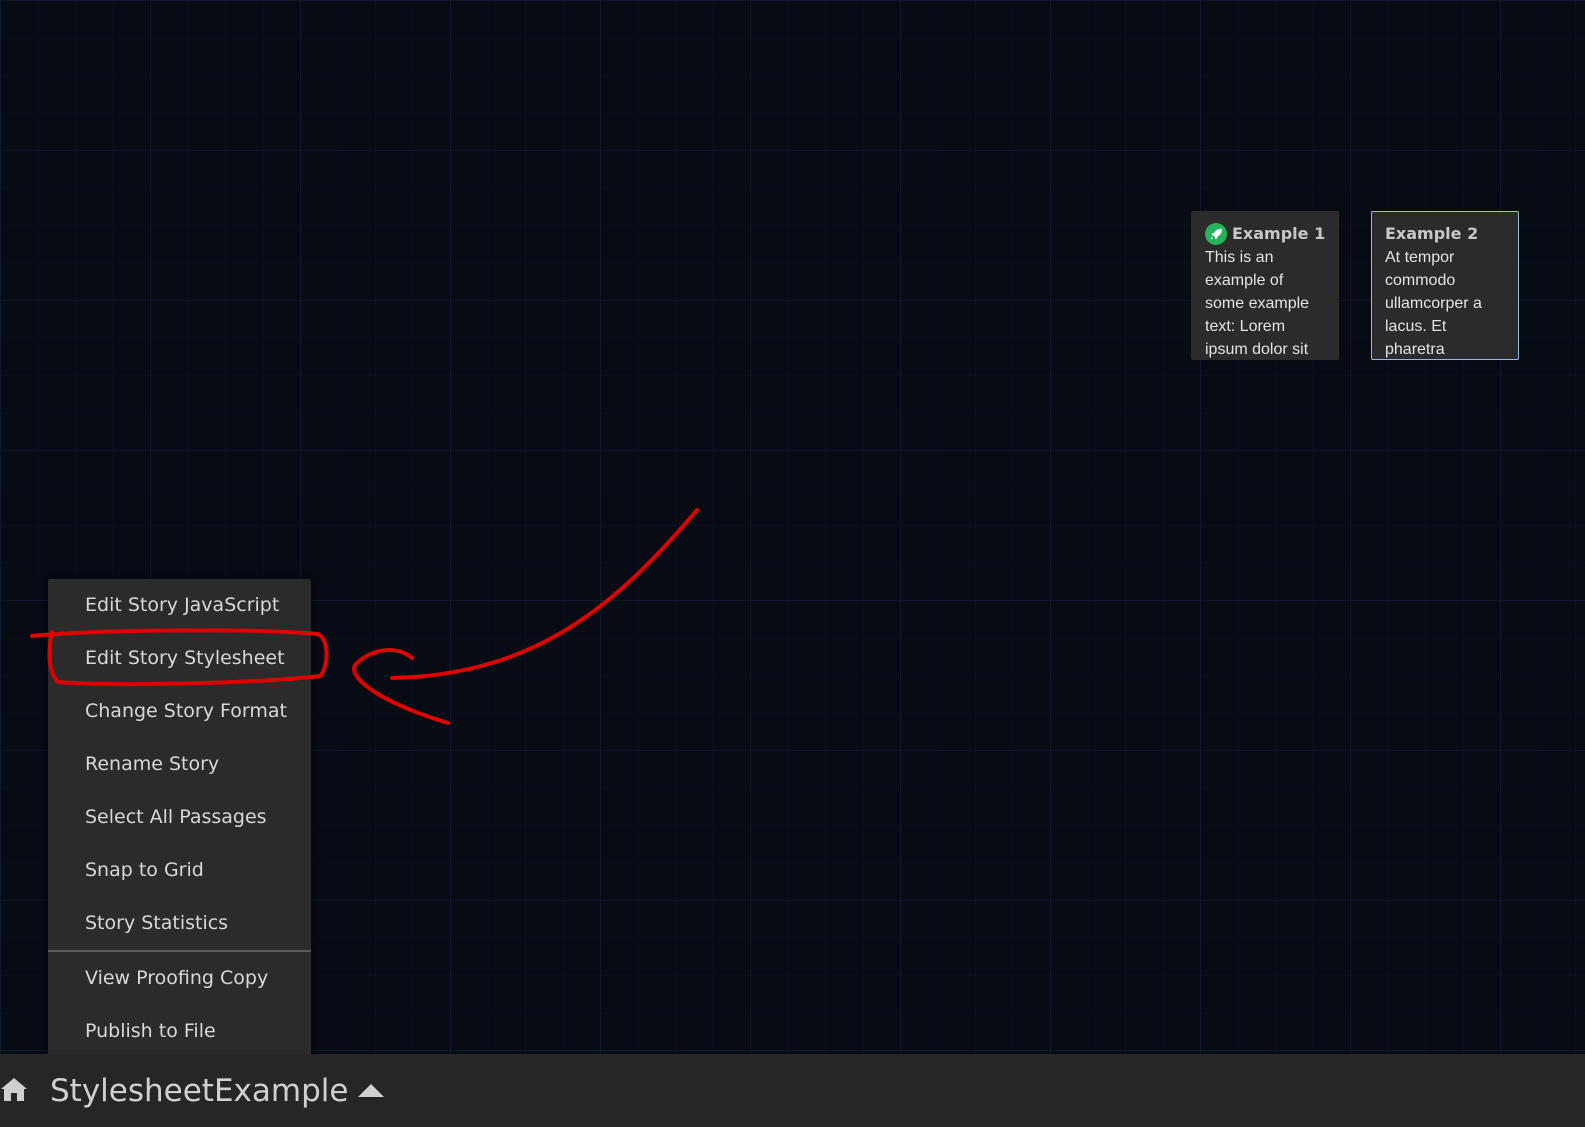 The image size is (1585, 1127). I want to click on passage-title: Example 2, so click(1445, 234).